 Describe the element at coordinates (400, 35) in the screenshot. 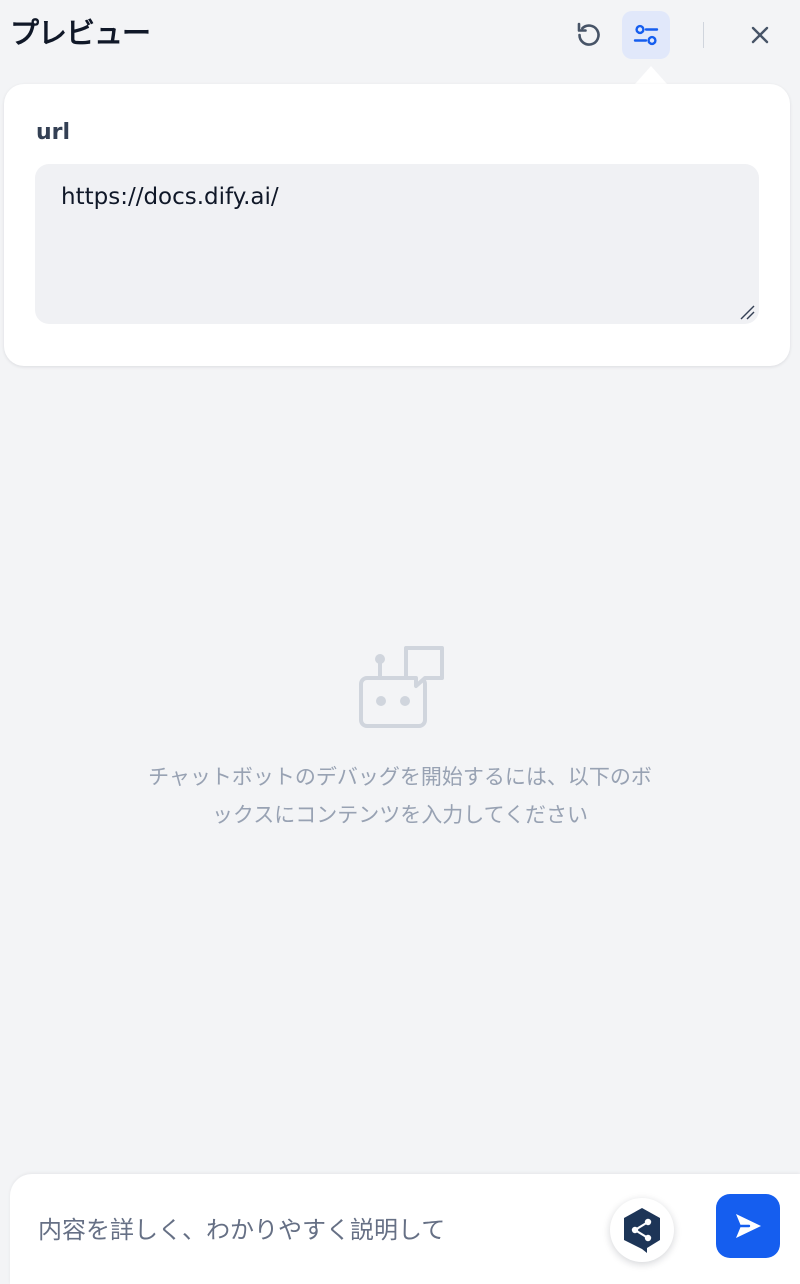

I see `header: プレビュー` at that location.